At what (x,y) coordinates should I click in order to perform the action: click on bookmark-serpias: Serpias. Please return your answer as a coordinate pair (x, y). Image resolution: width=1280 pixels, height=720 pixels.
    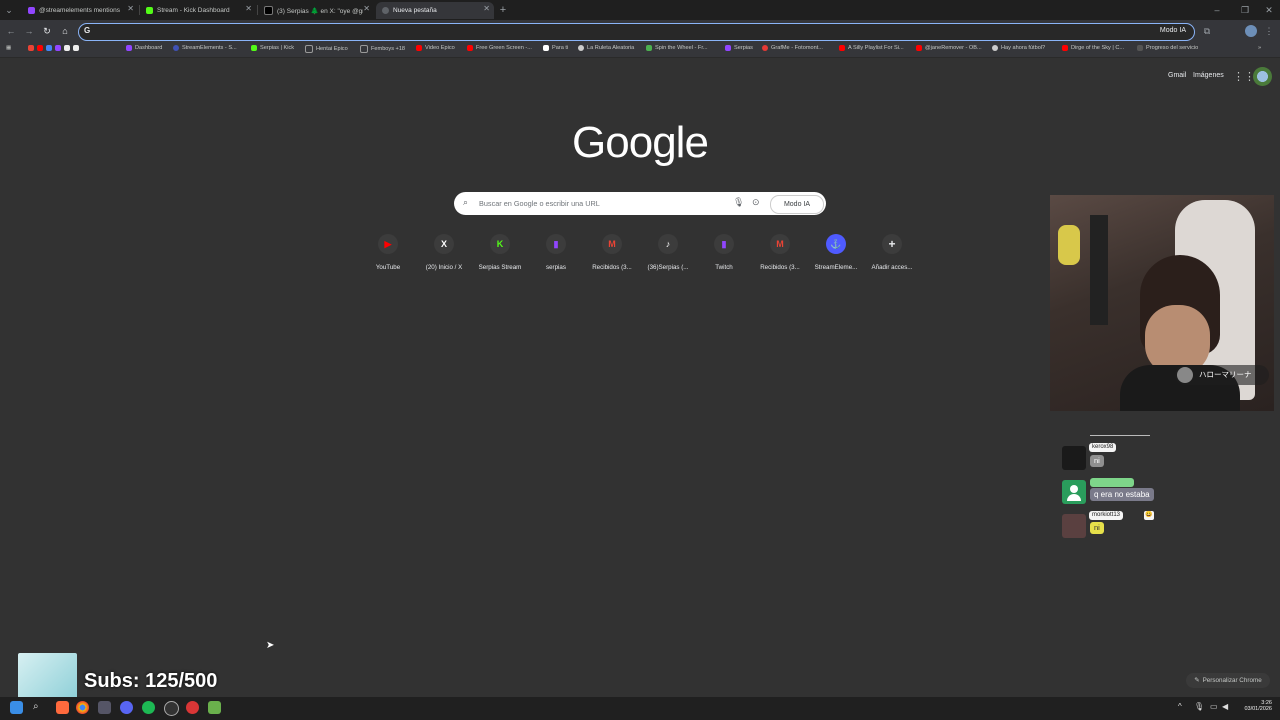
    Looking at the image, I should click on (739, 48).